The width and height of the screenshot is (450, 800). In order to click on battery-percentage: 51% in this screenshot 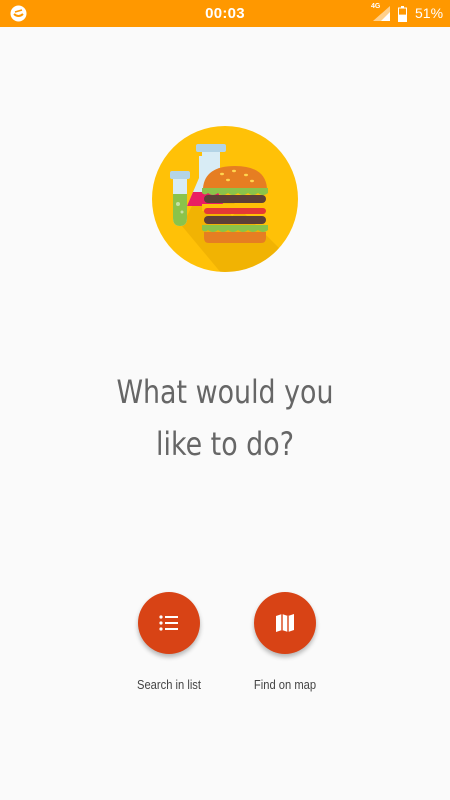, I will do `click(429, 13)`.